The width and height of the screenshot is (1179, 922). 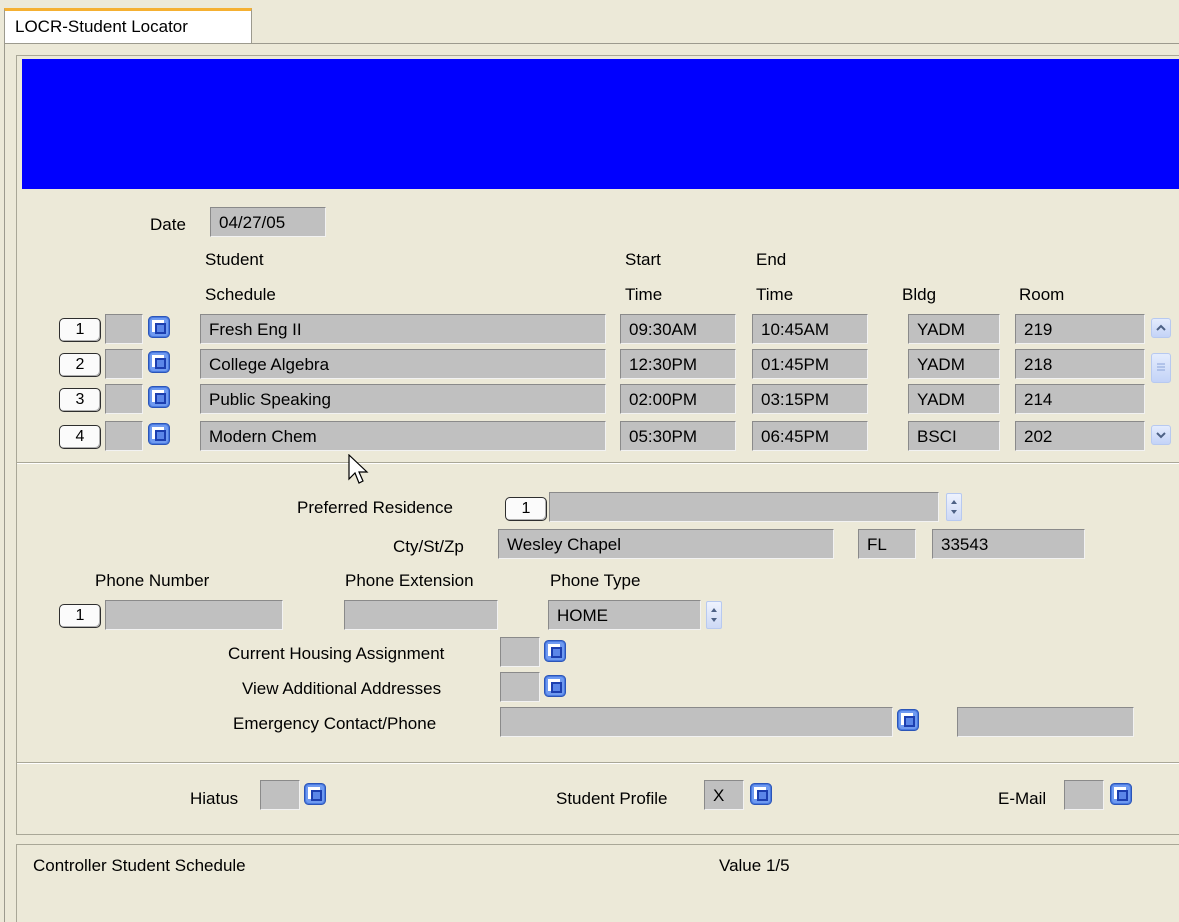 What do you see at coordinates (810, 329) in the screenshot?
I see `end-time-field: 10:45AM` at bounding box center [810, 329].